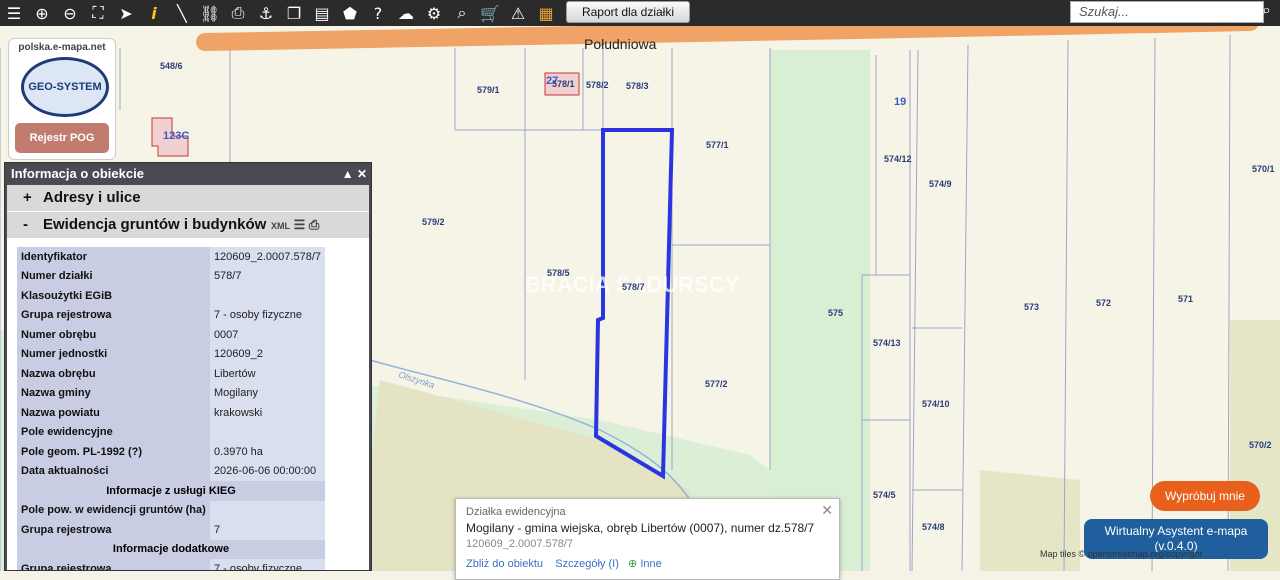  What do you see at coordinates (462, 13) in the screenshot?
I see `find-icon: ⌕` at bounding box center [462, 13].